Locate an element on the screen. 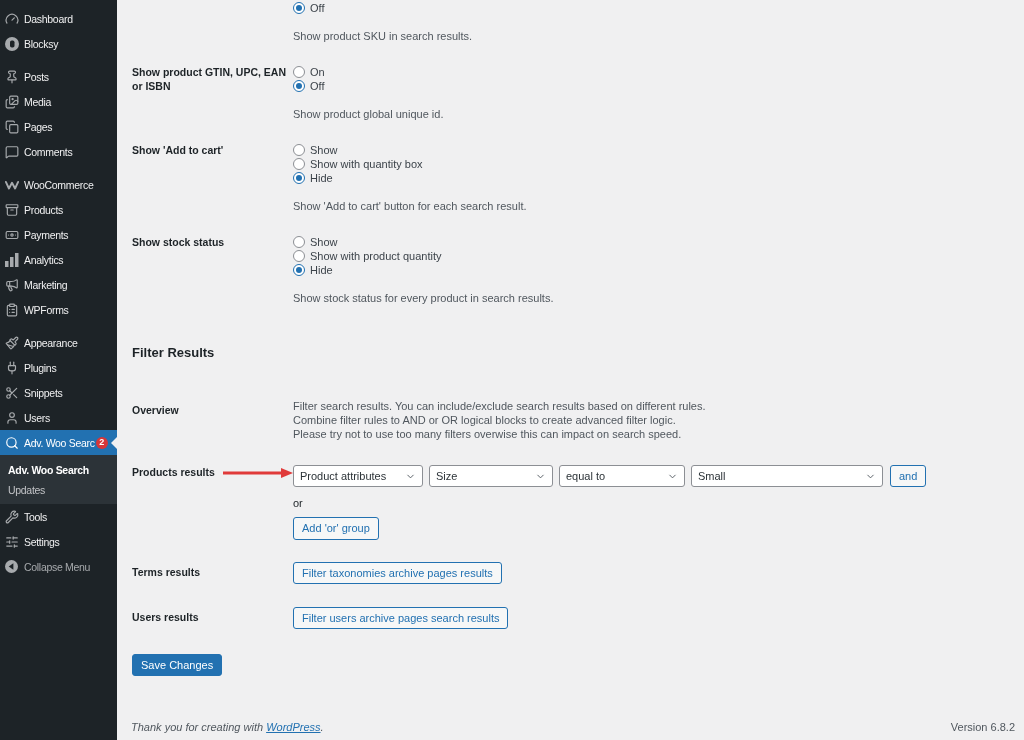 This screenshot has width=1024, height=740. and-button: and is located at coordinates (908, 476).